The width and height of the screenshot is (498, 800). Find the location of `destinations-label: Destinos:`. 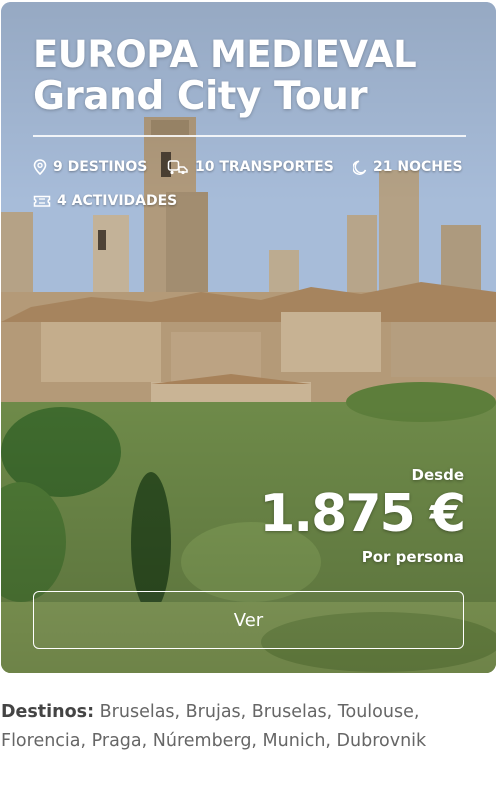

destinations-label: Destinos: is located at coordinates (48, 712).